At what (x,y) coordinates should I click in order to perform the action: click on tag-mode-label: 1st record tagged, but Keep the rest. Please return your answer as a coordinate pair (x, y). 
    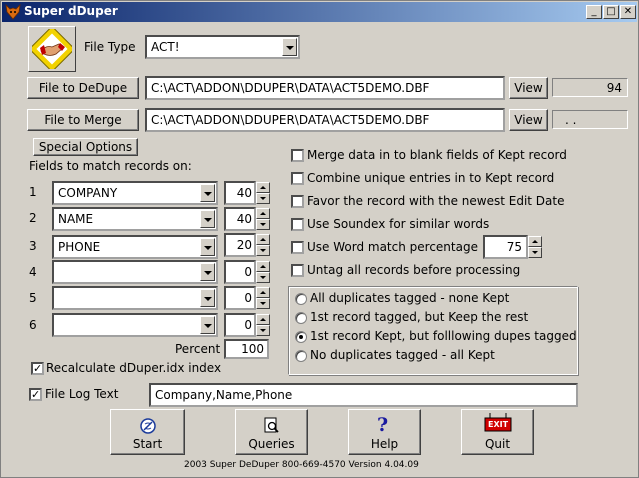
    Looking at the image, I should click on (419, 317).